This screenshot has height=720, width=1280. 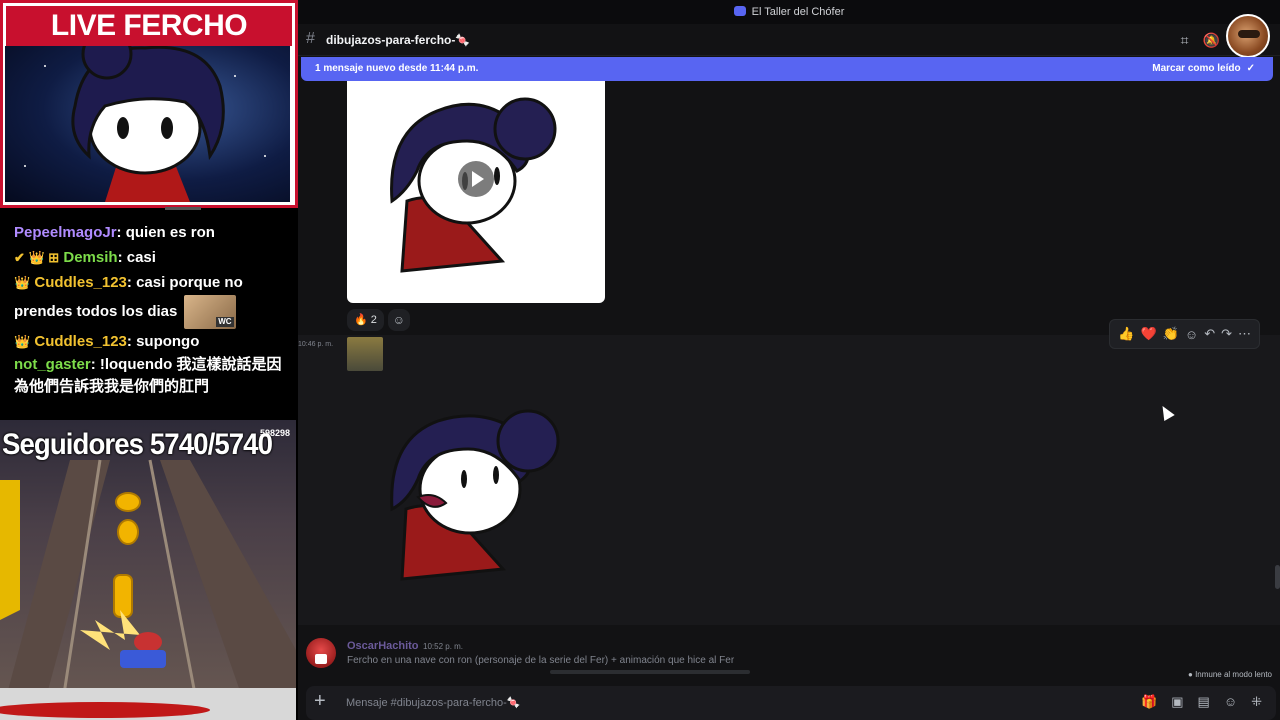 I want to click on threads-icon: ⌗, so click(x=1185, y=40).